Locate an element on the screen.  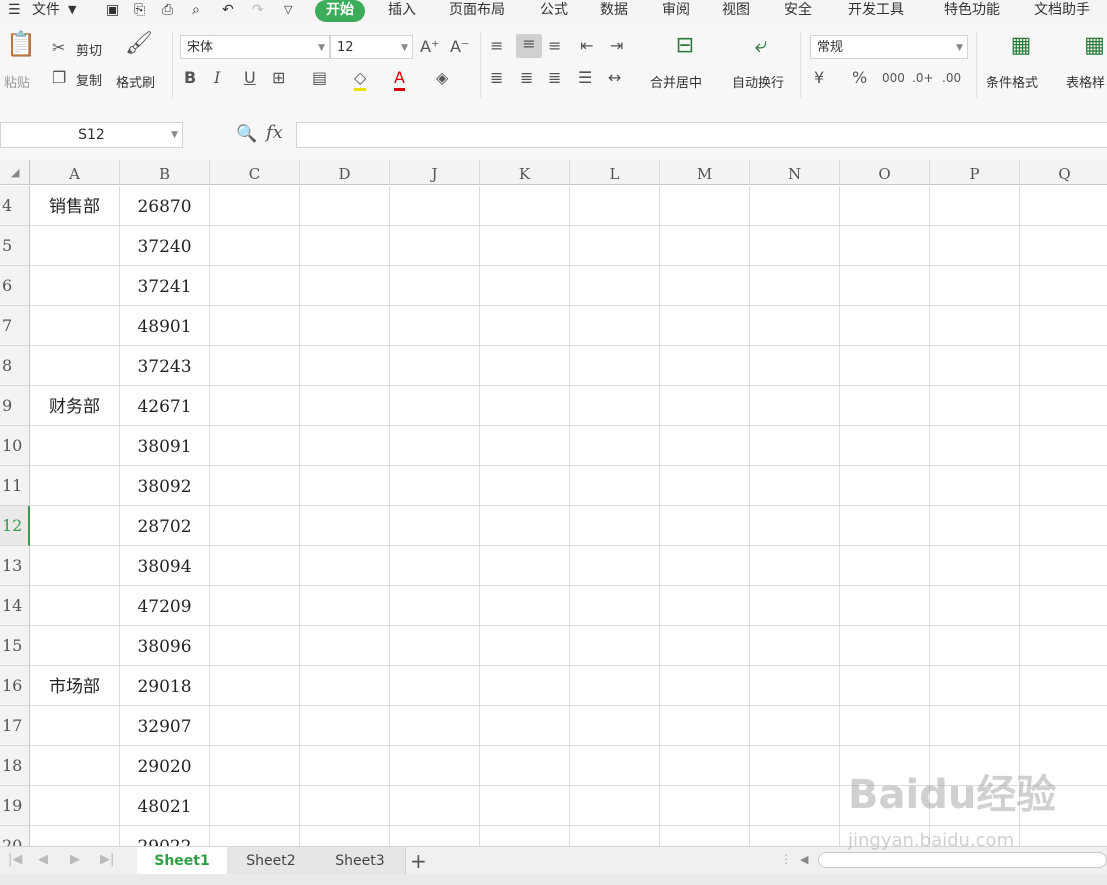
cell-L13 is located at coordinates (615, 566).